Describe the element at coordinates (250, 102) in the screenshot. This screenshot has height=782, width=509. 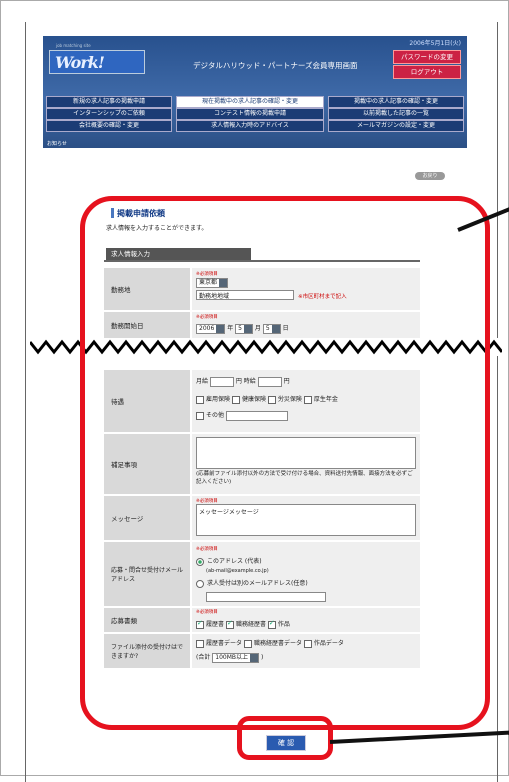
I see `menu-current-jobs: 現在掲載中の求人記事の確認・変更` at that location.